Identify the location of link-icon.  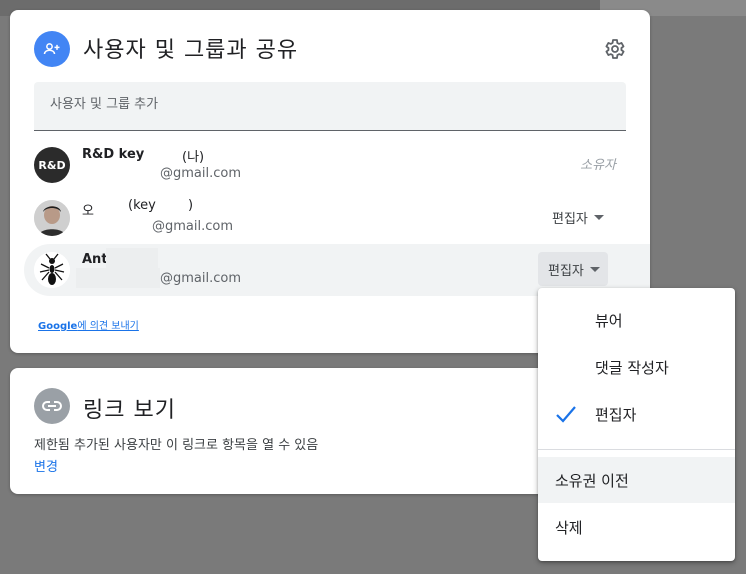
(52, 406).